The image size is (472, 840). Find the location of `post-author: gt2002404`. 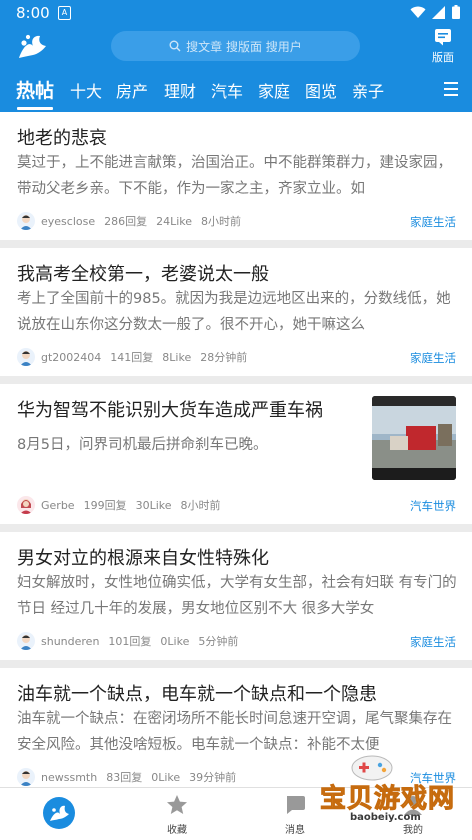

post-author: gt2002404 is located at coordinates (71, 357).